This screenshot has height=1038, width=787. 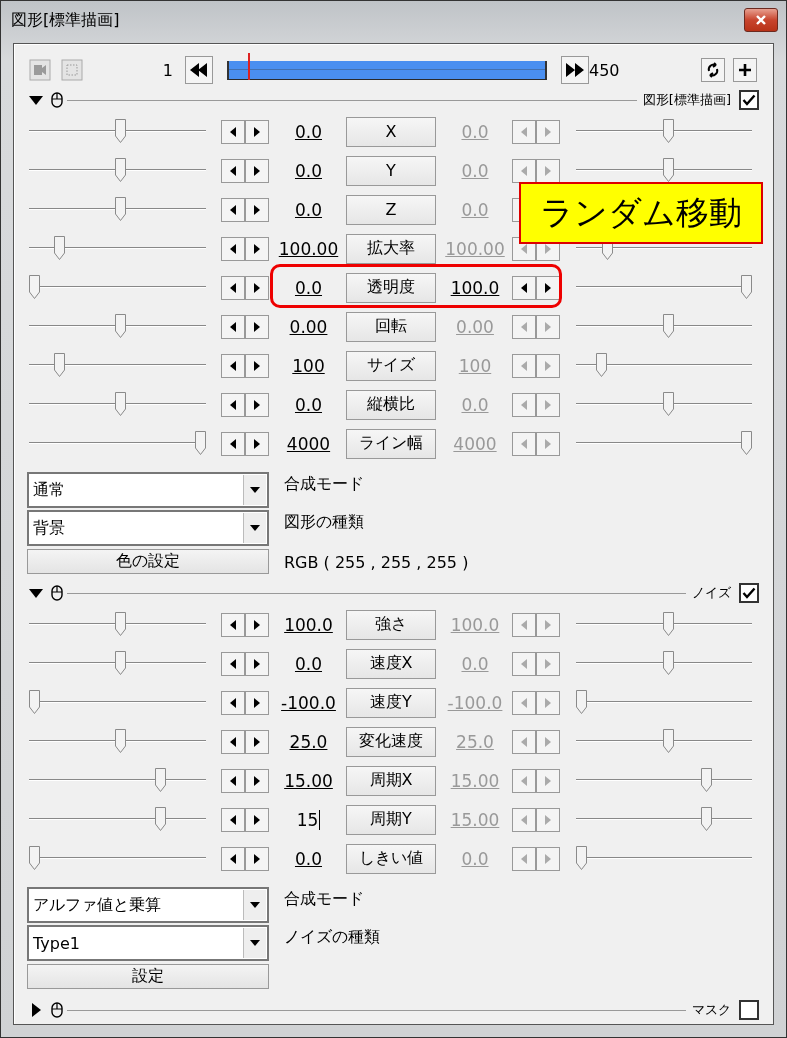 What do you see at coordinates (391, 858) in the screenshot?
I see `parameter-button: しきい値` at bounding box center [391, 858].